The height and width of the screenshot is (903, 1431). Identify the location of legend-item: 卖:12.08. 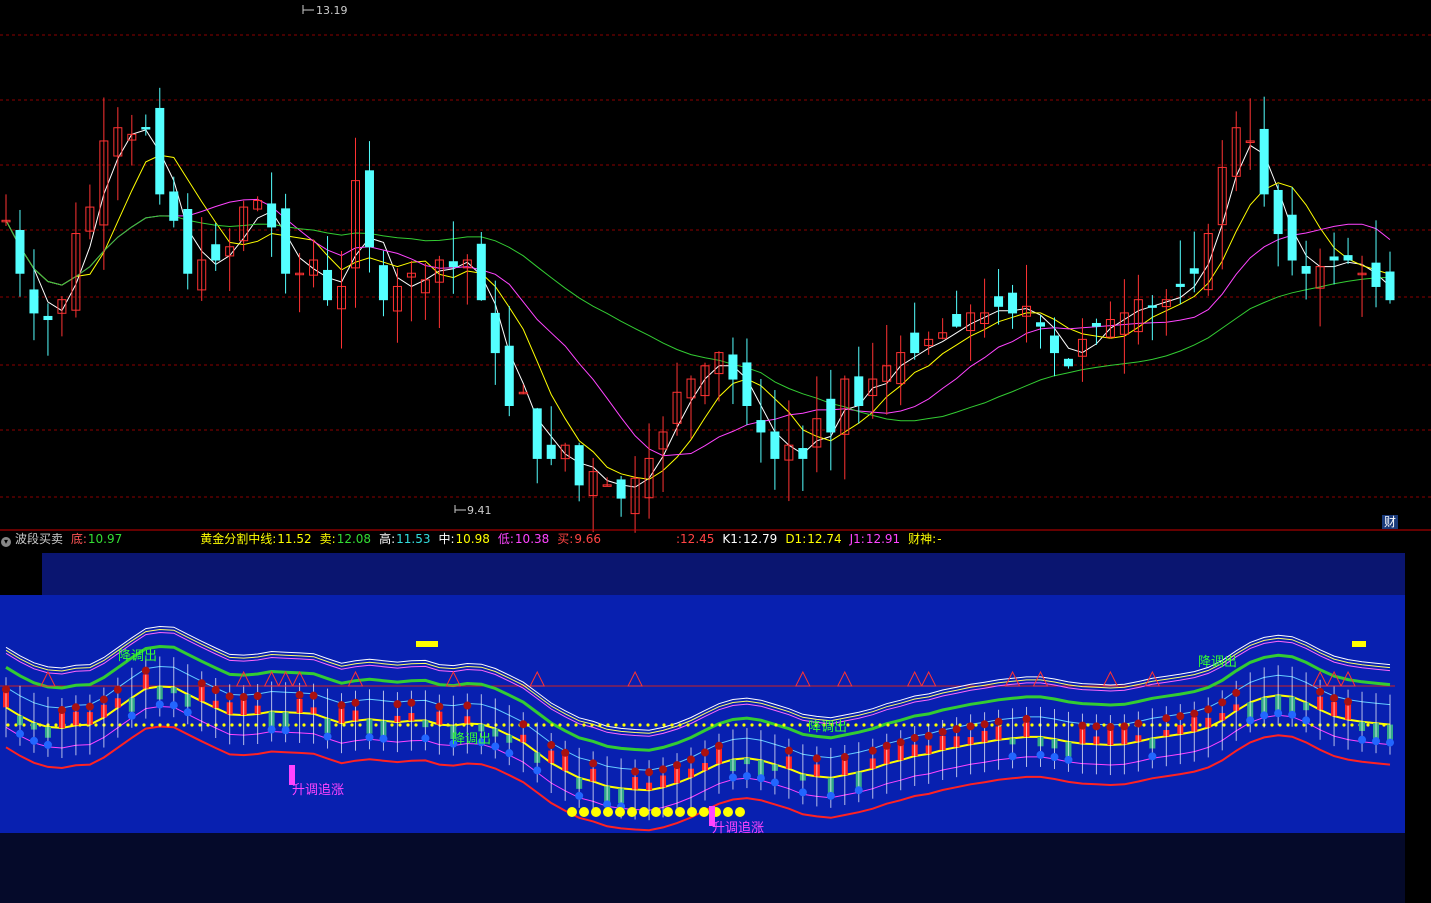
(347, 539).